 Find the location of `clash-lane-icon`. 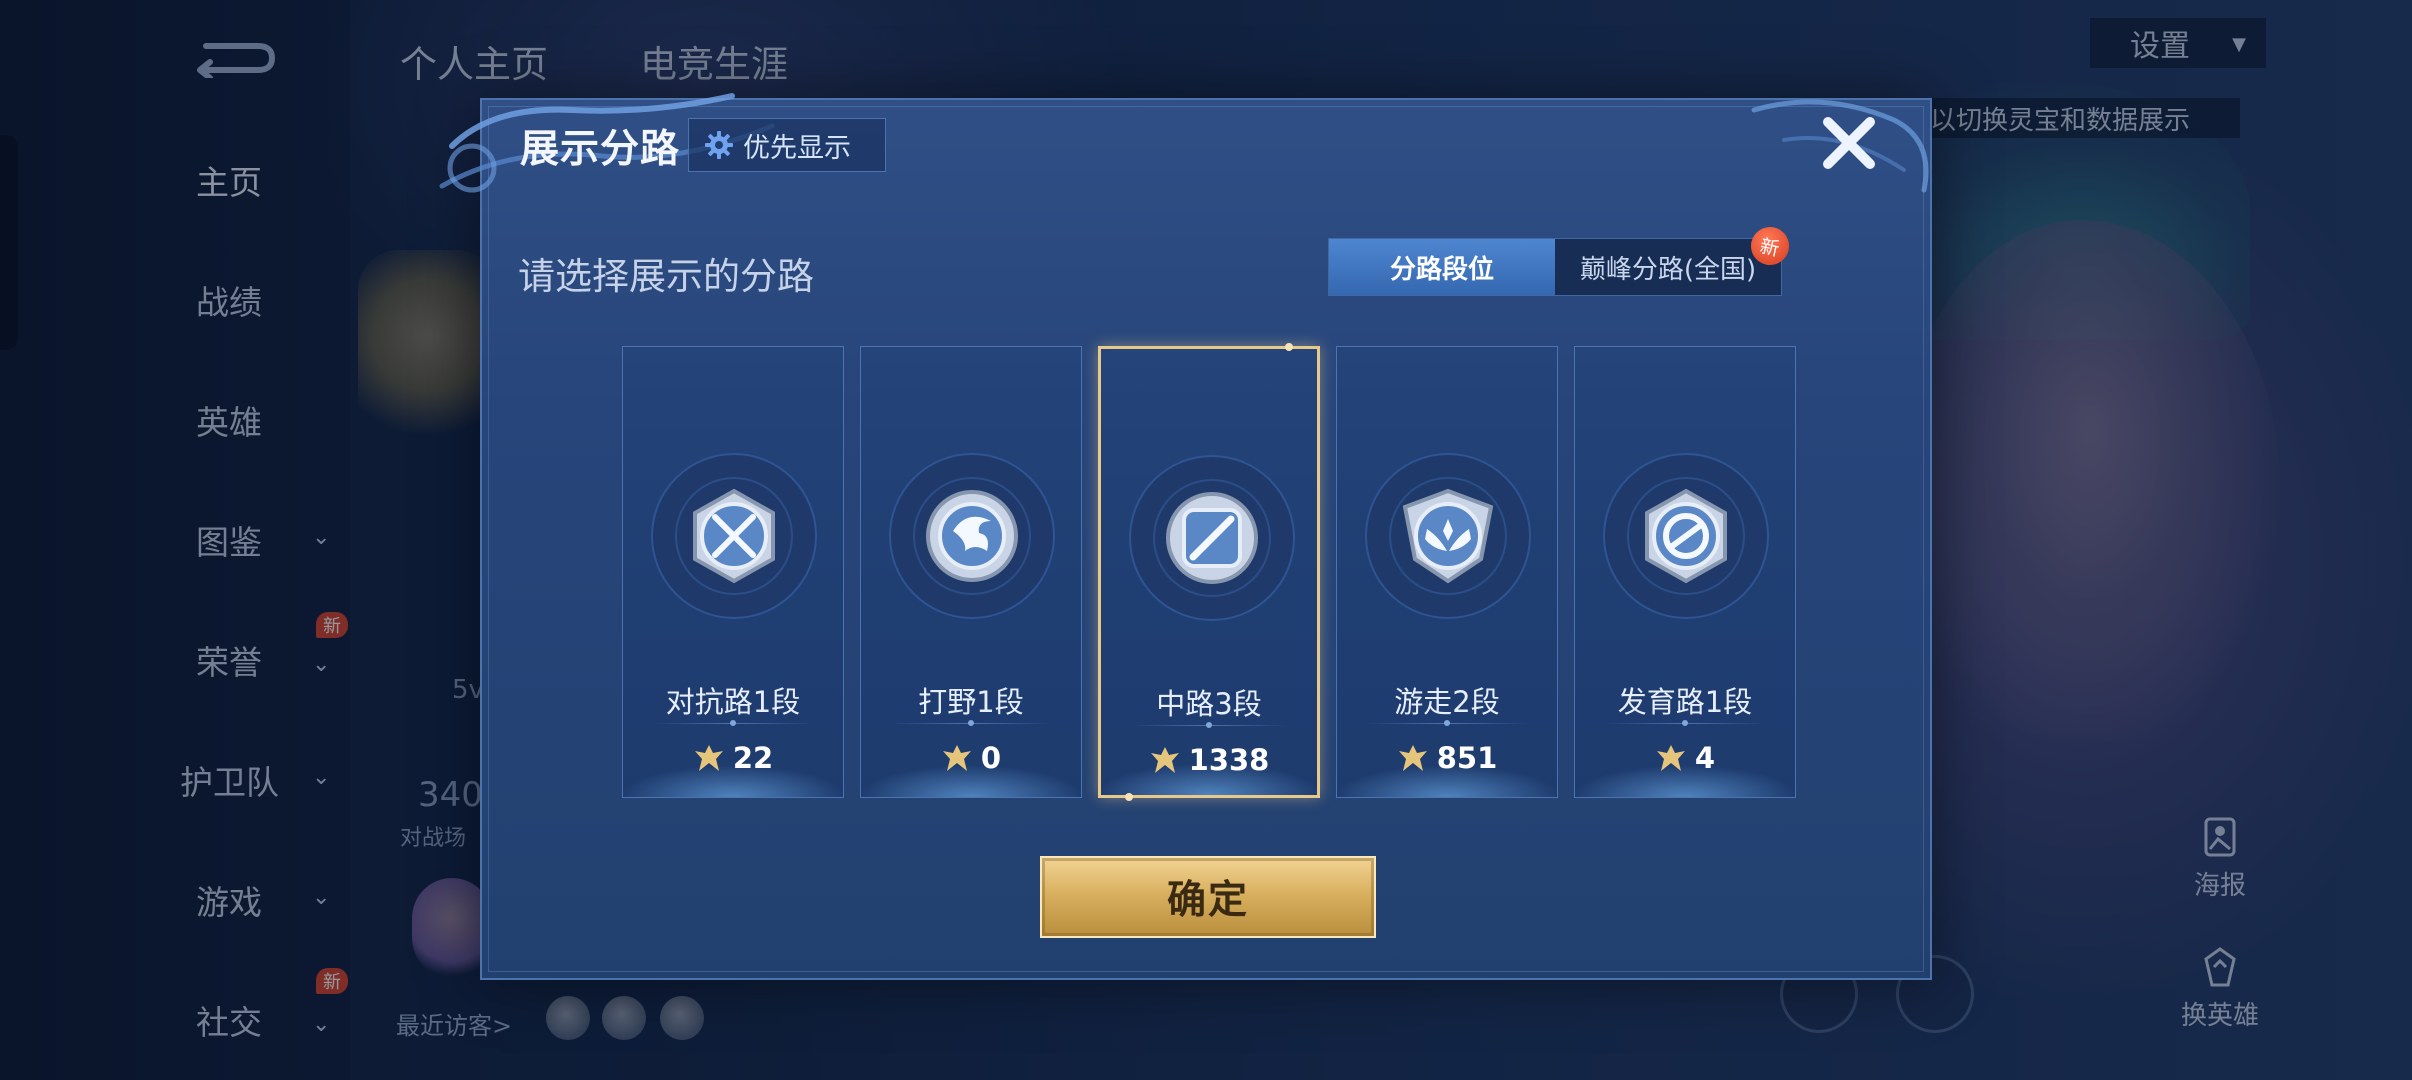

clash-lane-icon is located at coordinates (734, 536).